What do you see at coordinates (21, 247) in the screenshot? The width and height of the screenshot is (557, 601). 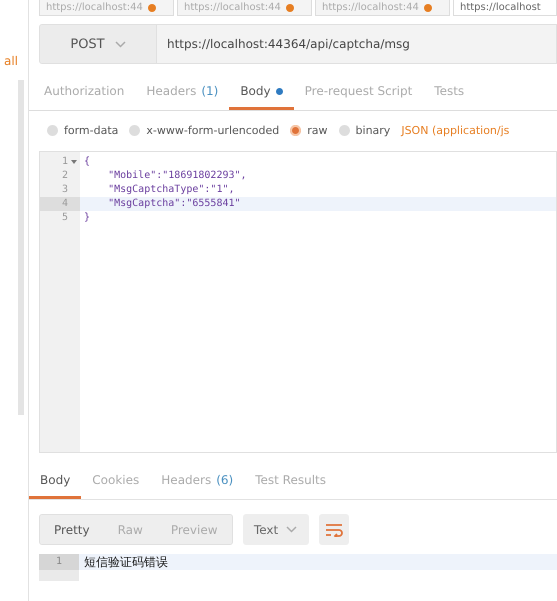 I see `scrollbar` at bounding box center [21, 247].